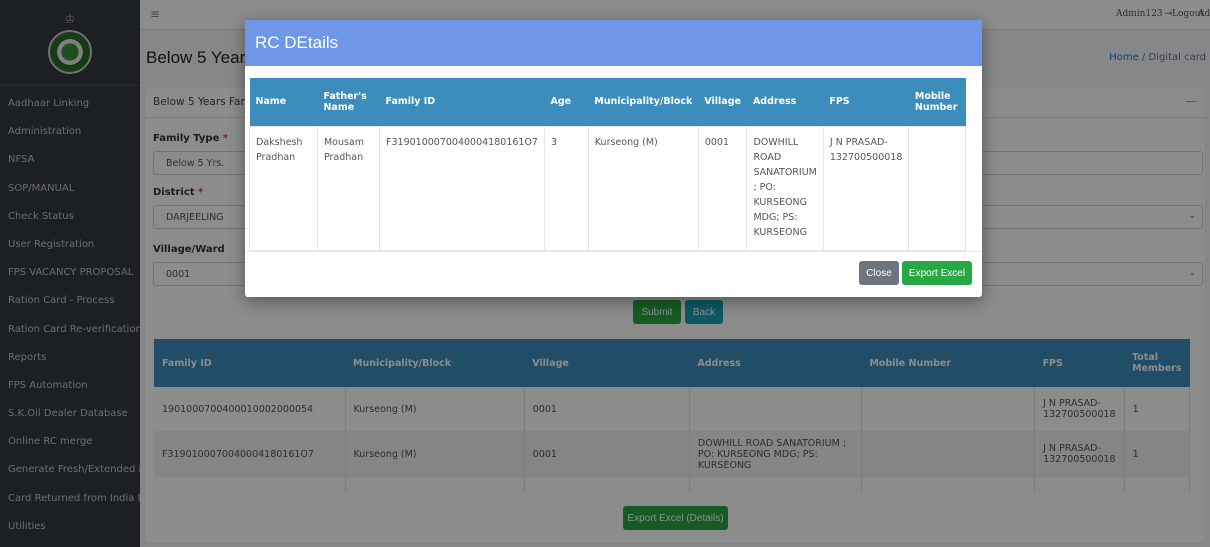  Describe the element at coordinates (937, 188) in the screenshot. I see `cell-mobile` at that location.